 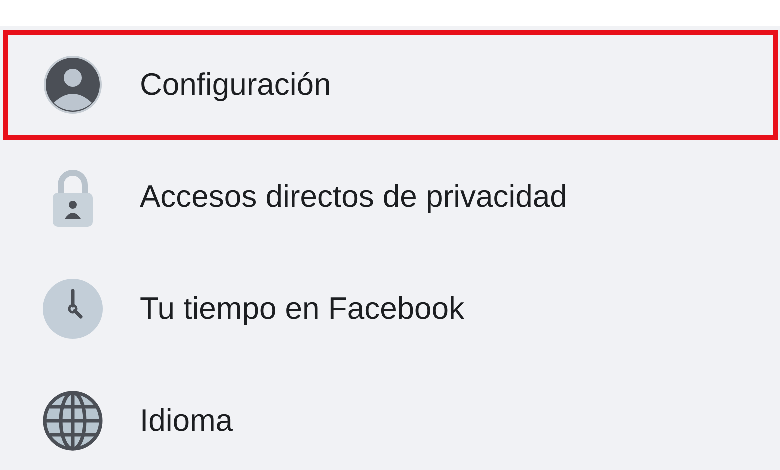 What do you see at coordinates (73, 421) in the screenshot?
I see `globe-icon` at bounding box center [73, 421].